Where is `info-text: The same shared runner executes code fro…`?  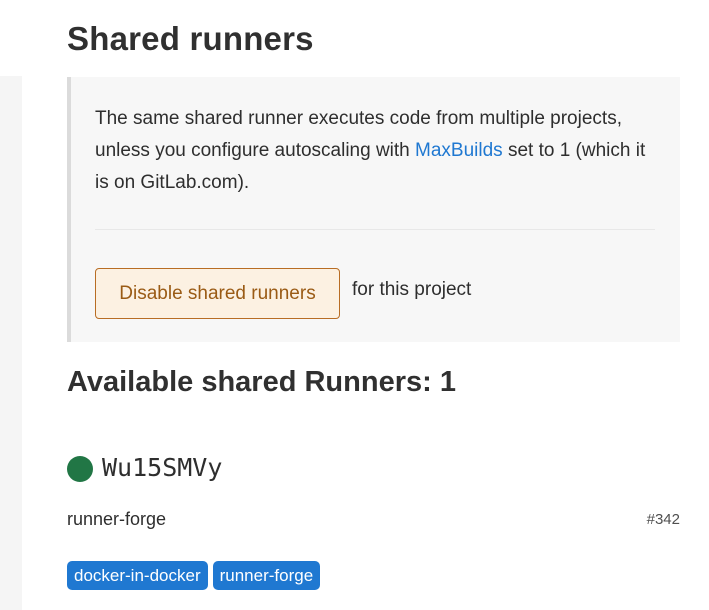 info-text: The same shared runner executes code fro… is located at coordinates (375, 151).